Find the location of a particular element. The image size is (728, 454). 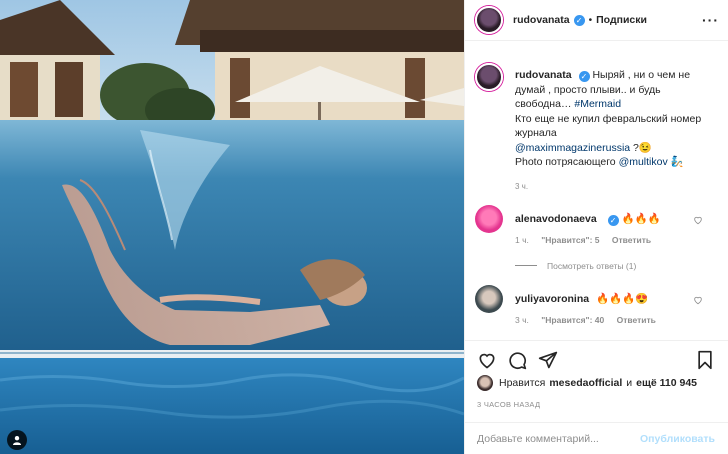

hashtag-link: #Mermaid is located at coordinates (597, 104).